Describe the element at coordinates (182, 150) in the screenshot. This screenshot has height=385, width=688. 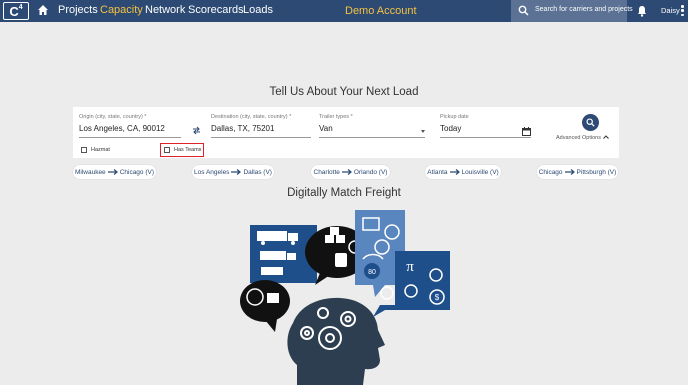
I see `has-teams-highlight` at that location.